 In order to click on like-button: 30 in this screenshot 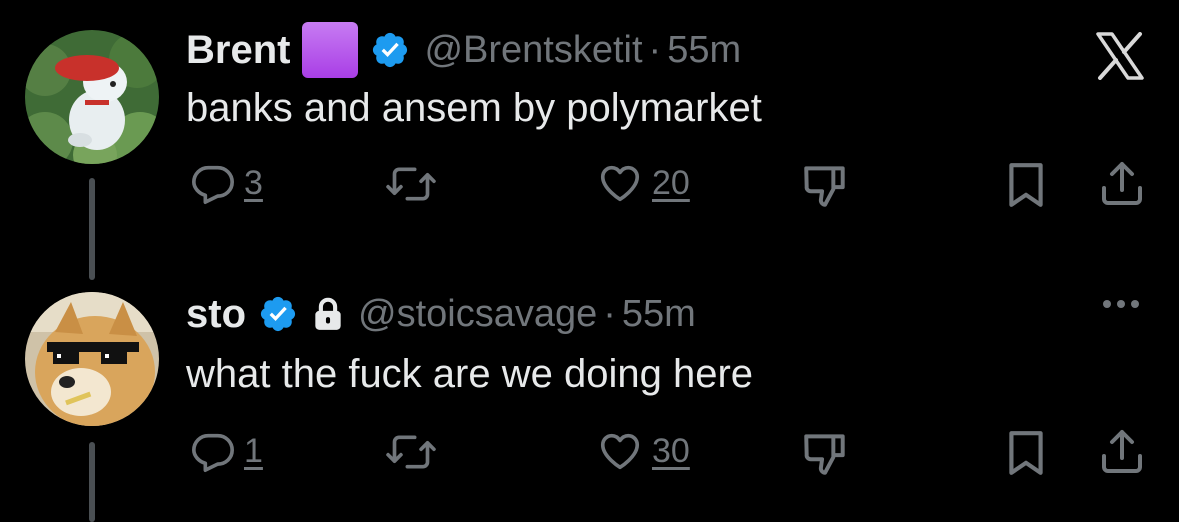, I will do `click(643, 451)`.